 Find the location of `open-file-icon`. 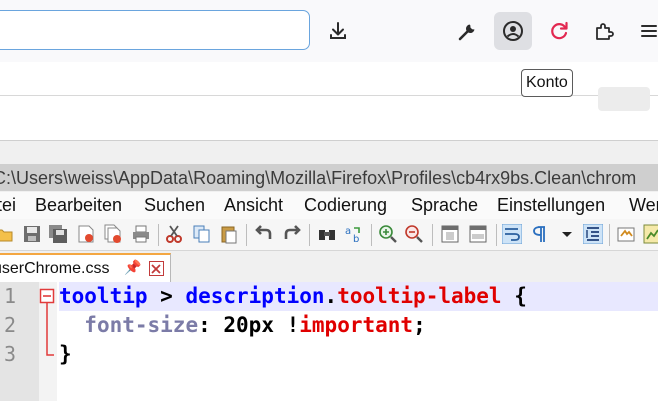

open-file-icon is located at coordinates (7, 234).